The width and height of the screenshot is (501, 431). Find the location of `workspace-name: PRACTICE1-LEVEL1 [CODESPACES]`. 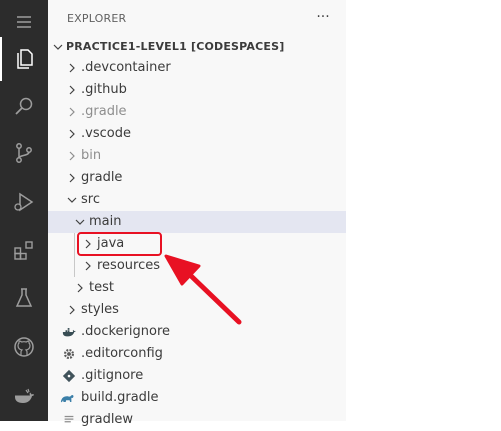

workspace-name: PRACTICE1-LEVEL1 [CODESPACES] is located at coordinates (175, 46).